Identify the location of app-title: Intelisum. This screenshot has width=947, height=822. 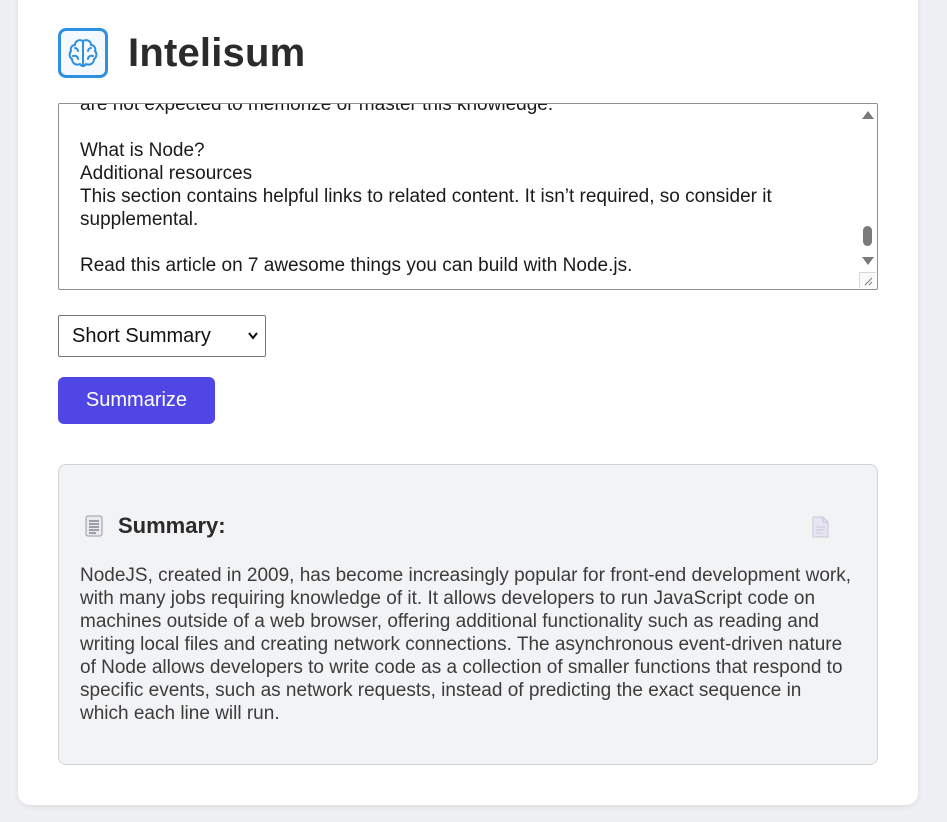
(217, 52).